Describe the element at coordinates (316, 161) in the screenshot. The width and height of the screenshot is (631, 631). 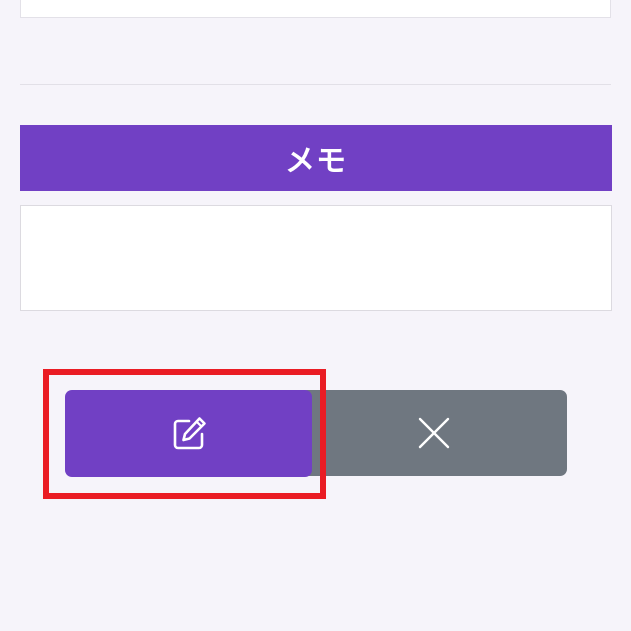
I see `memo-header-label: メモ` at that location.